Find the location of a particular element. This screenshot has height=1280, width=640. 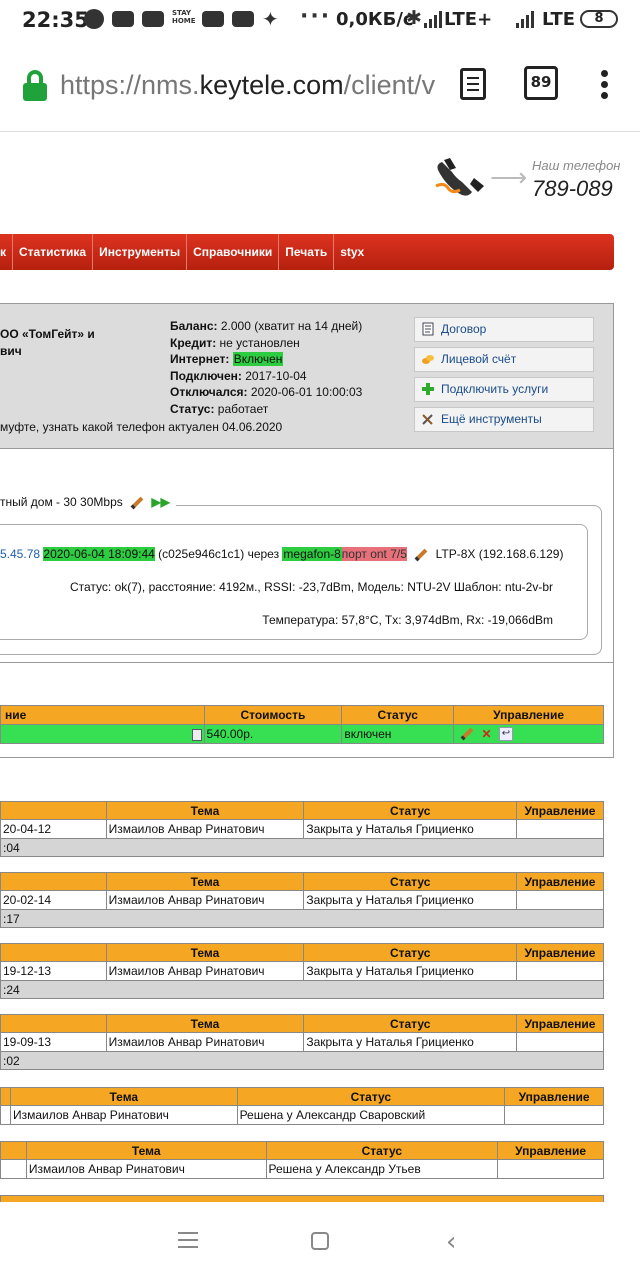

system-nav-bar: ‹ is located at coordinates (320, 1241).